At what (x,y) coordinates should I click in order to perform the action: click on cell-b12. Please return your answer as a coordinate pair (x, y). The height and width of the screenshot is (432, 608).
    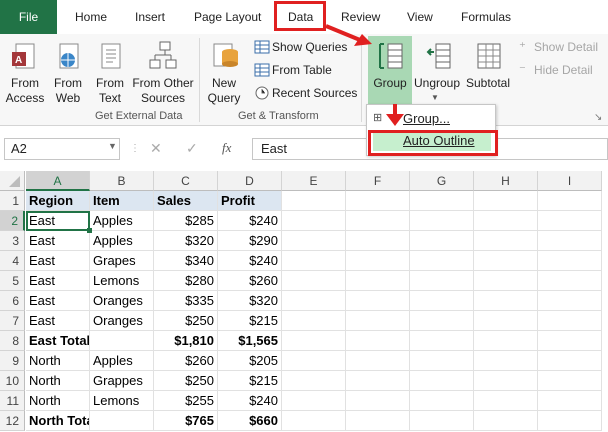
    Looking at the image, I should click on (122, 421).